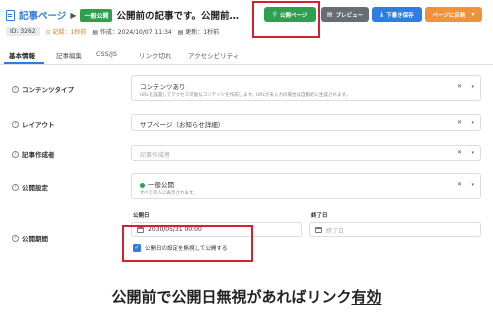 This screenshot has height=319, width=493. I want to click on tab-broken-links: リンク切れ, so click(155, 55).